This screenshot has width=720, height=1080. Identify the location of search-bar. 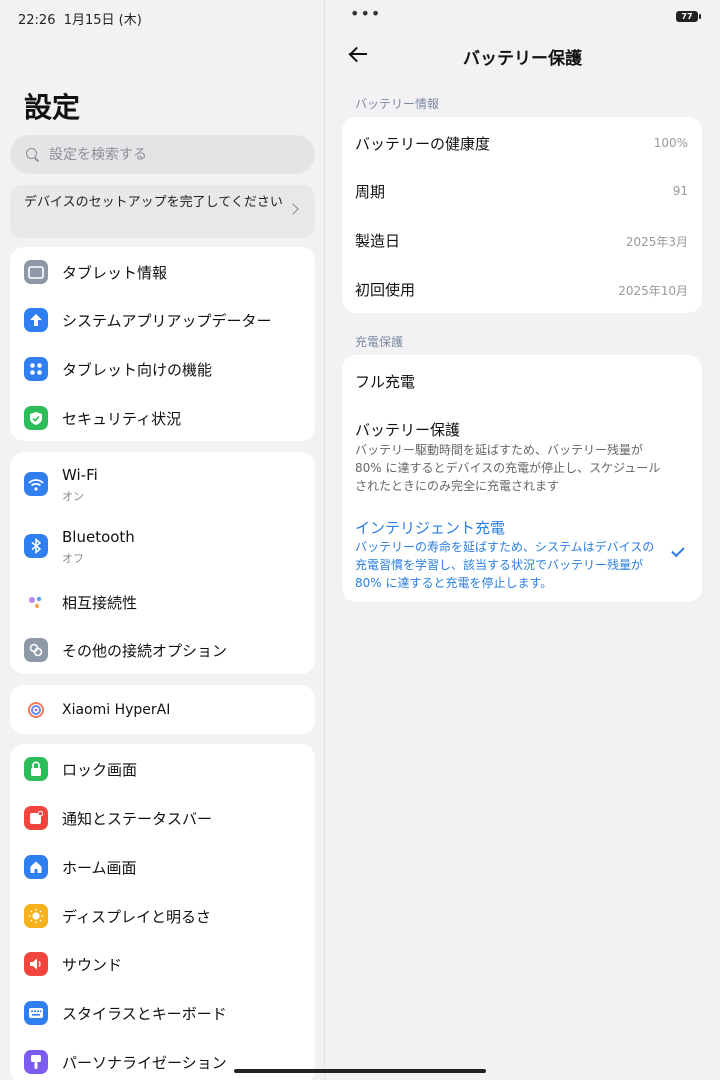
(162, 154).